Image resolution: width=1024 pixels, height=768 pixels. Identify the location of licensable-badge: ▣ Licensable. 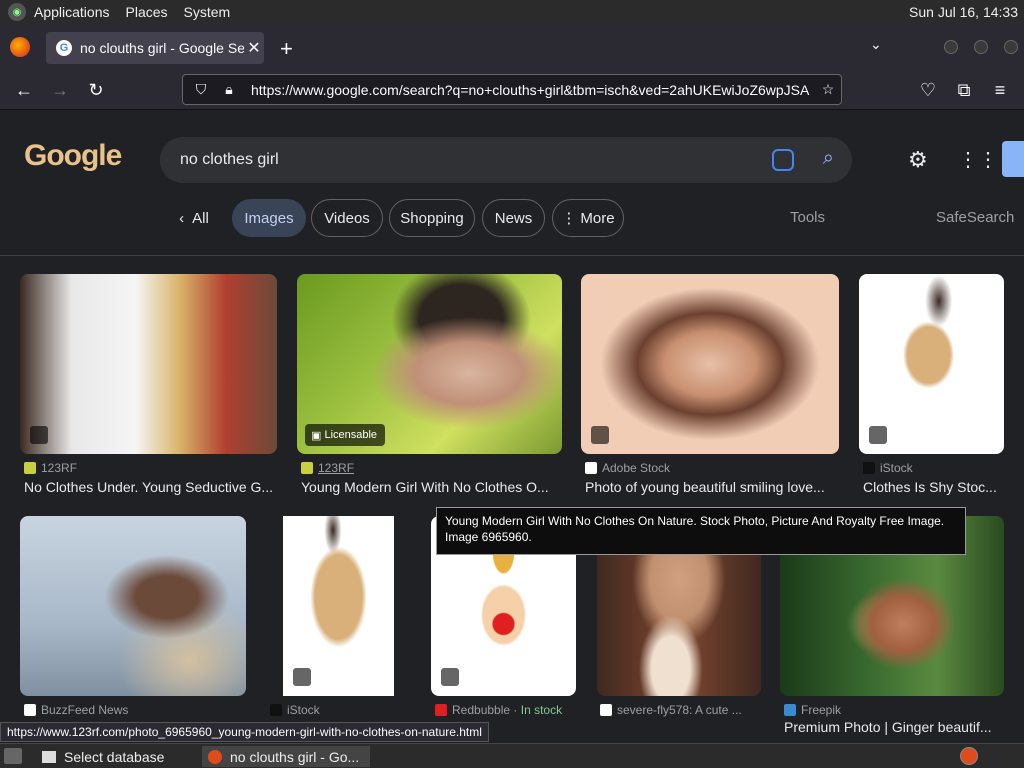
(345, 435).